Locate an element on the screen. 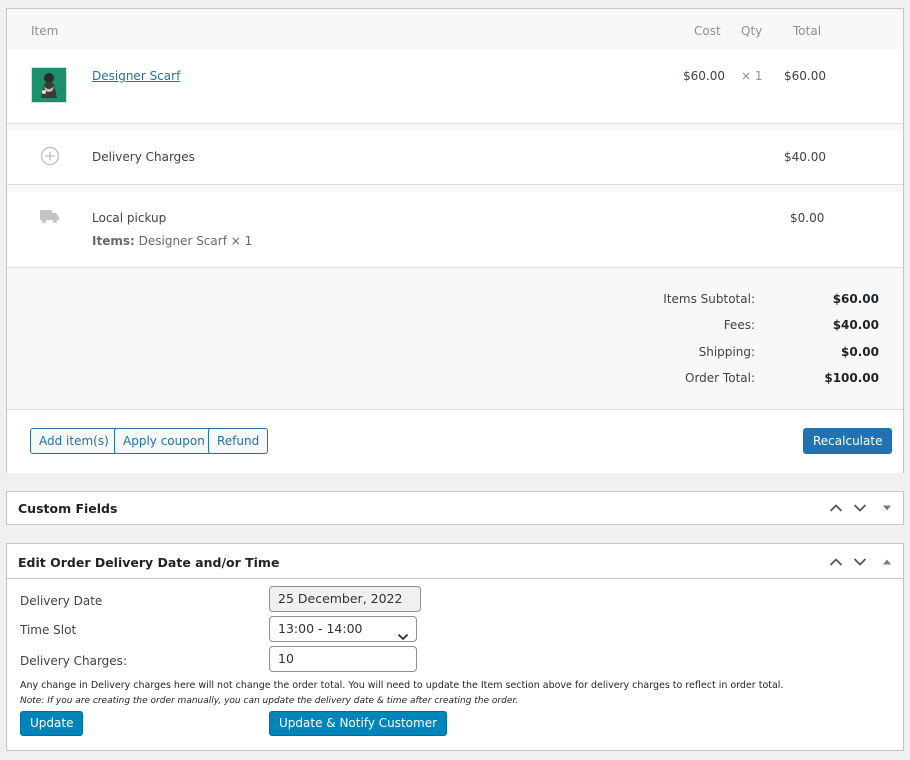 The image size is (910, 760). shipping-total: $0.00 is located at coordinates (807, 218).